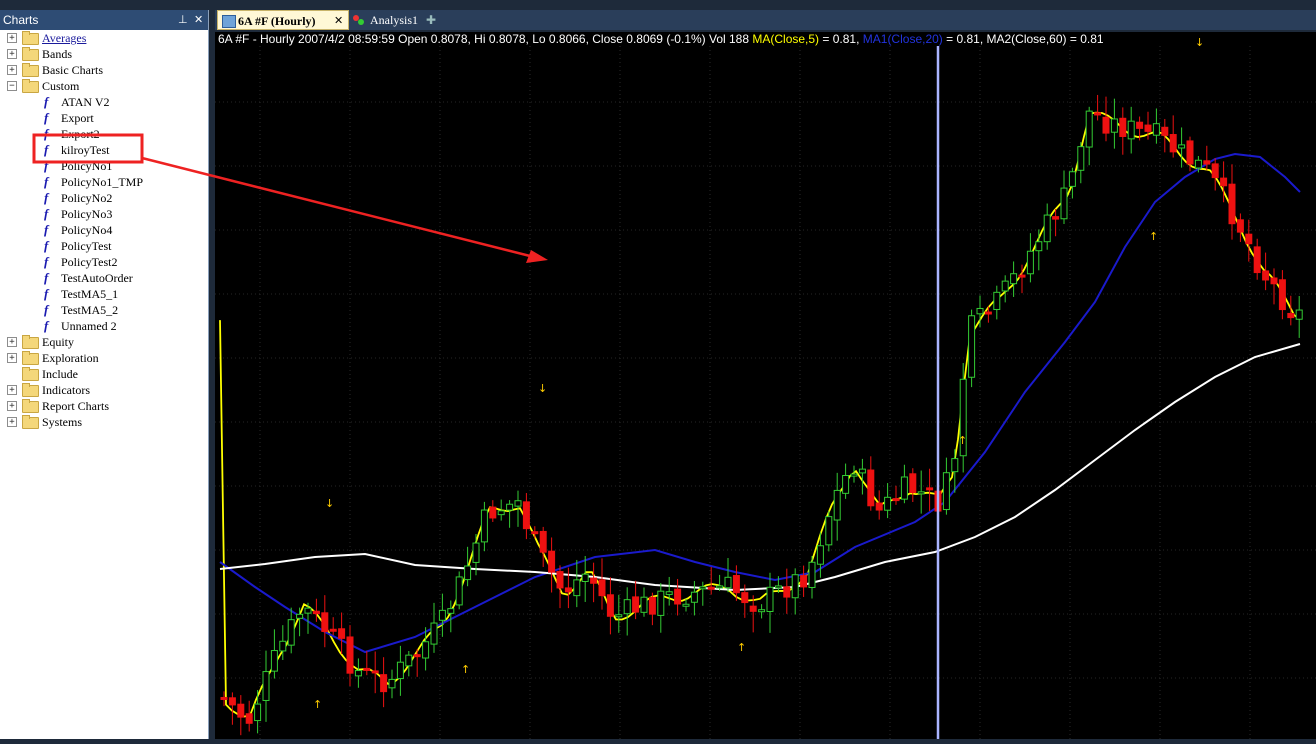  I want to click on item-label: TestMA5_2, so click(90, 310).